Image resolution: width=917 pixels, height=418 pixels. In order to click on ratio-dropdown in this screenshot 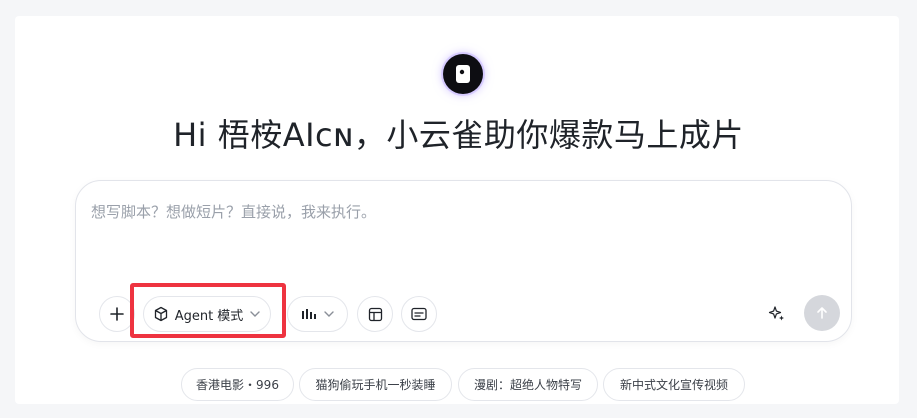, I will do `click(317, 314)`.